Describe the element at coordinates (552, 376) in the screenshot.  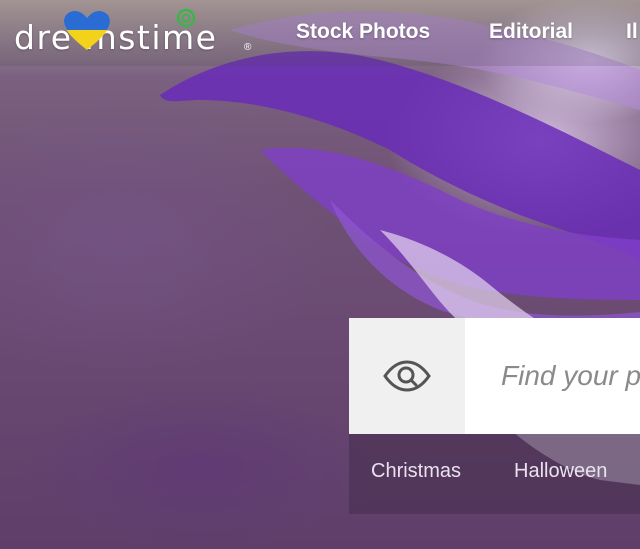
I see `search-input` at that location.